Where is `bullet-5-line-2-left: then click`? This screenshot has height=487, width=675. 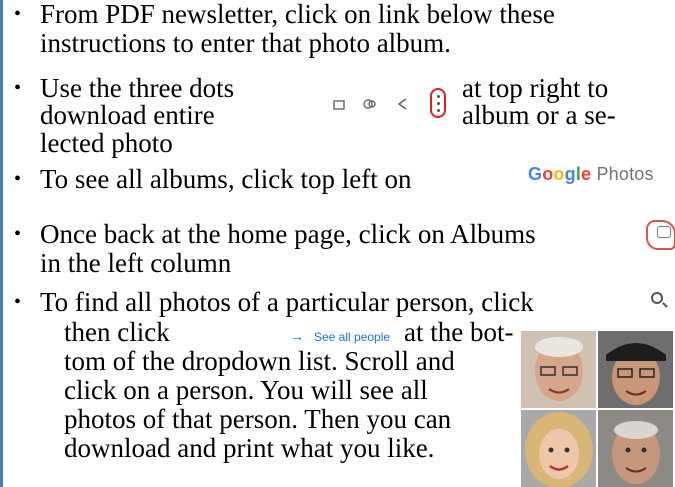
bullet-5-line-2-left: then click is located at coordinates (117, 332).